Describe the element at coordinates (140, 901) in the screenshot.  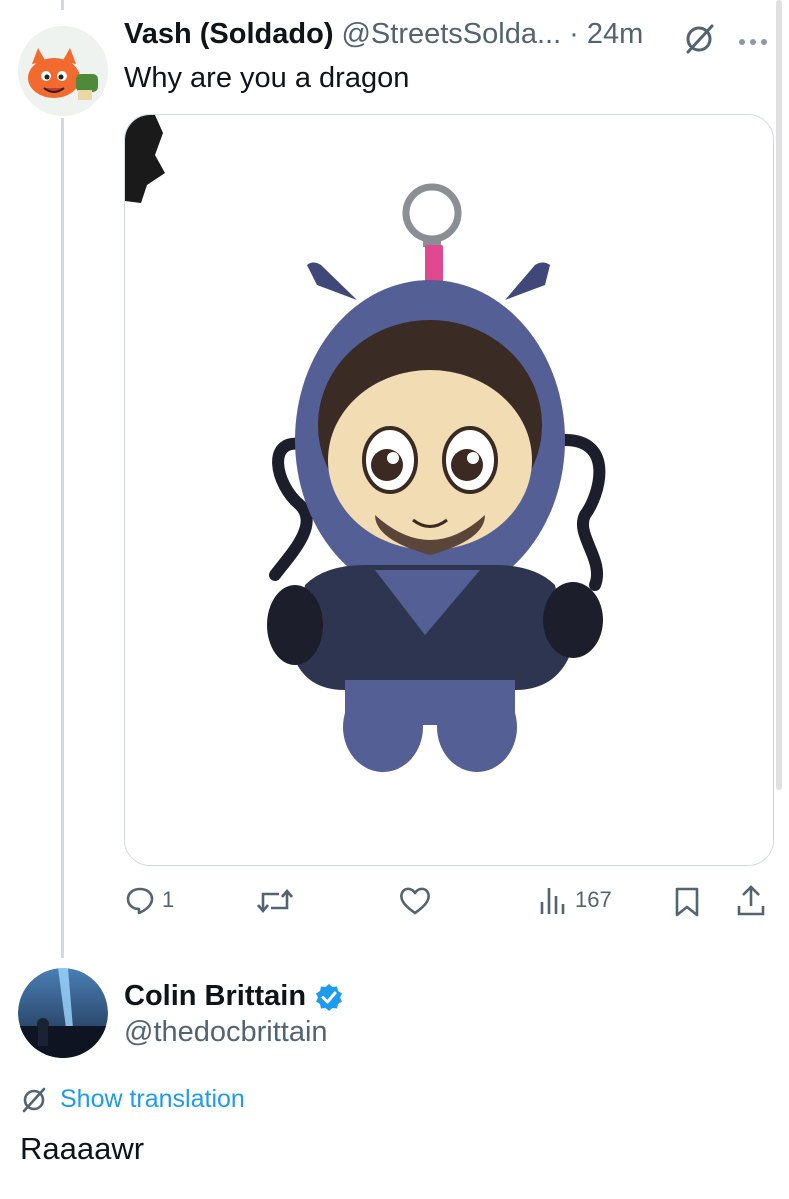
I see `reply-icon` at that location.